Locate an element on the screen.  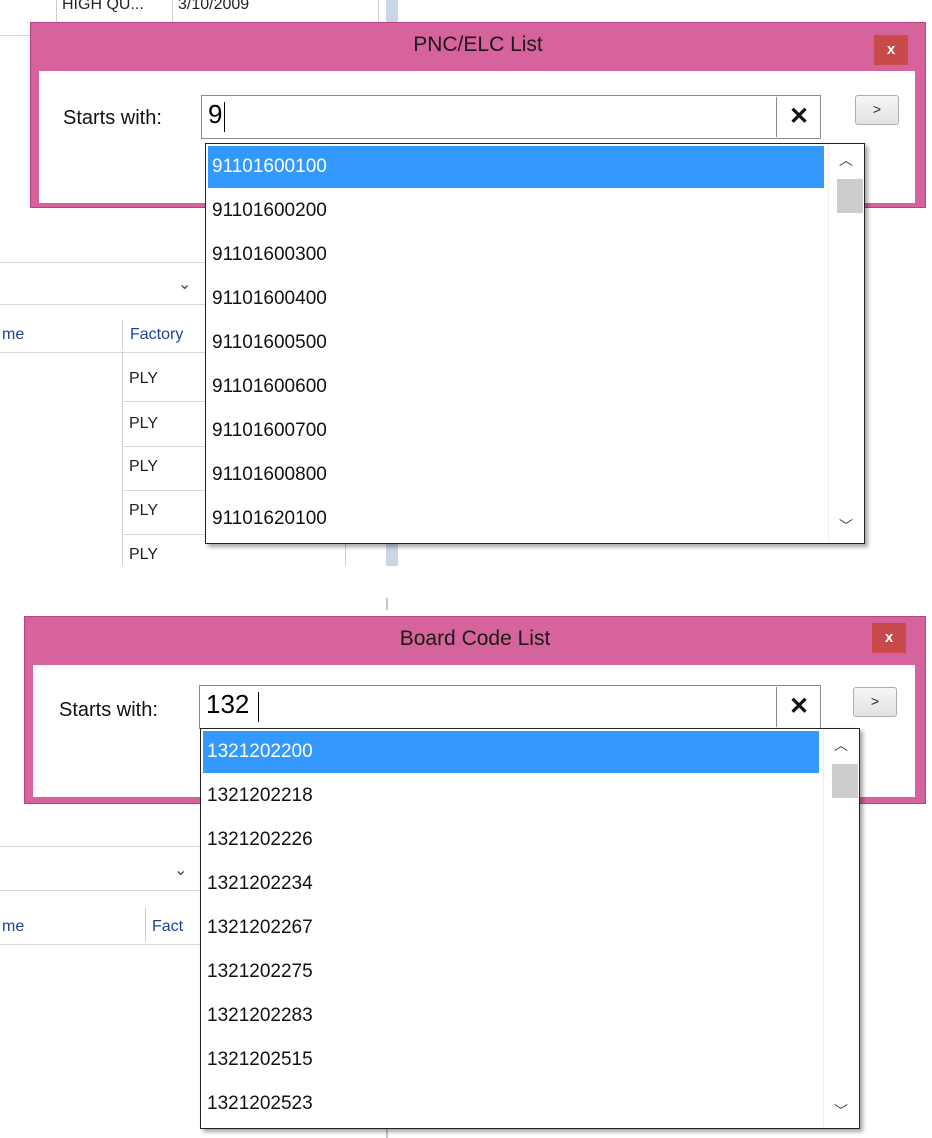
list-item: 1321202515 is located at coordinates (511, 1060).